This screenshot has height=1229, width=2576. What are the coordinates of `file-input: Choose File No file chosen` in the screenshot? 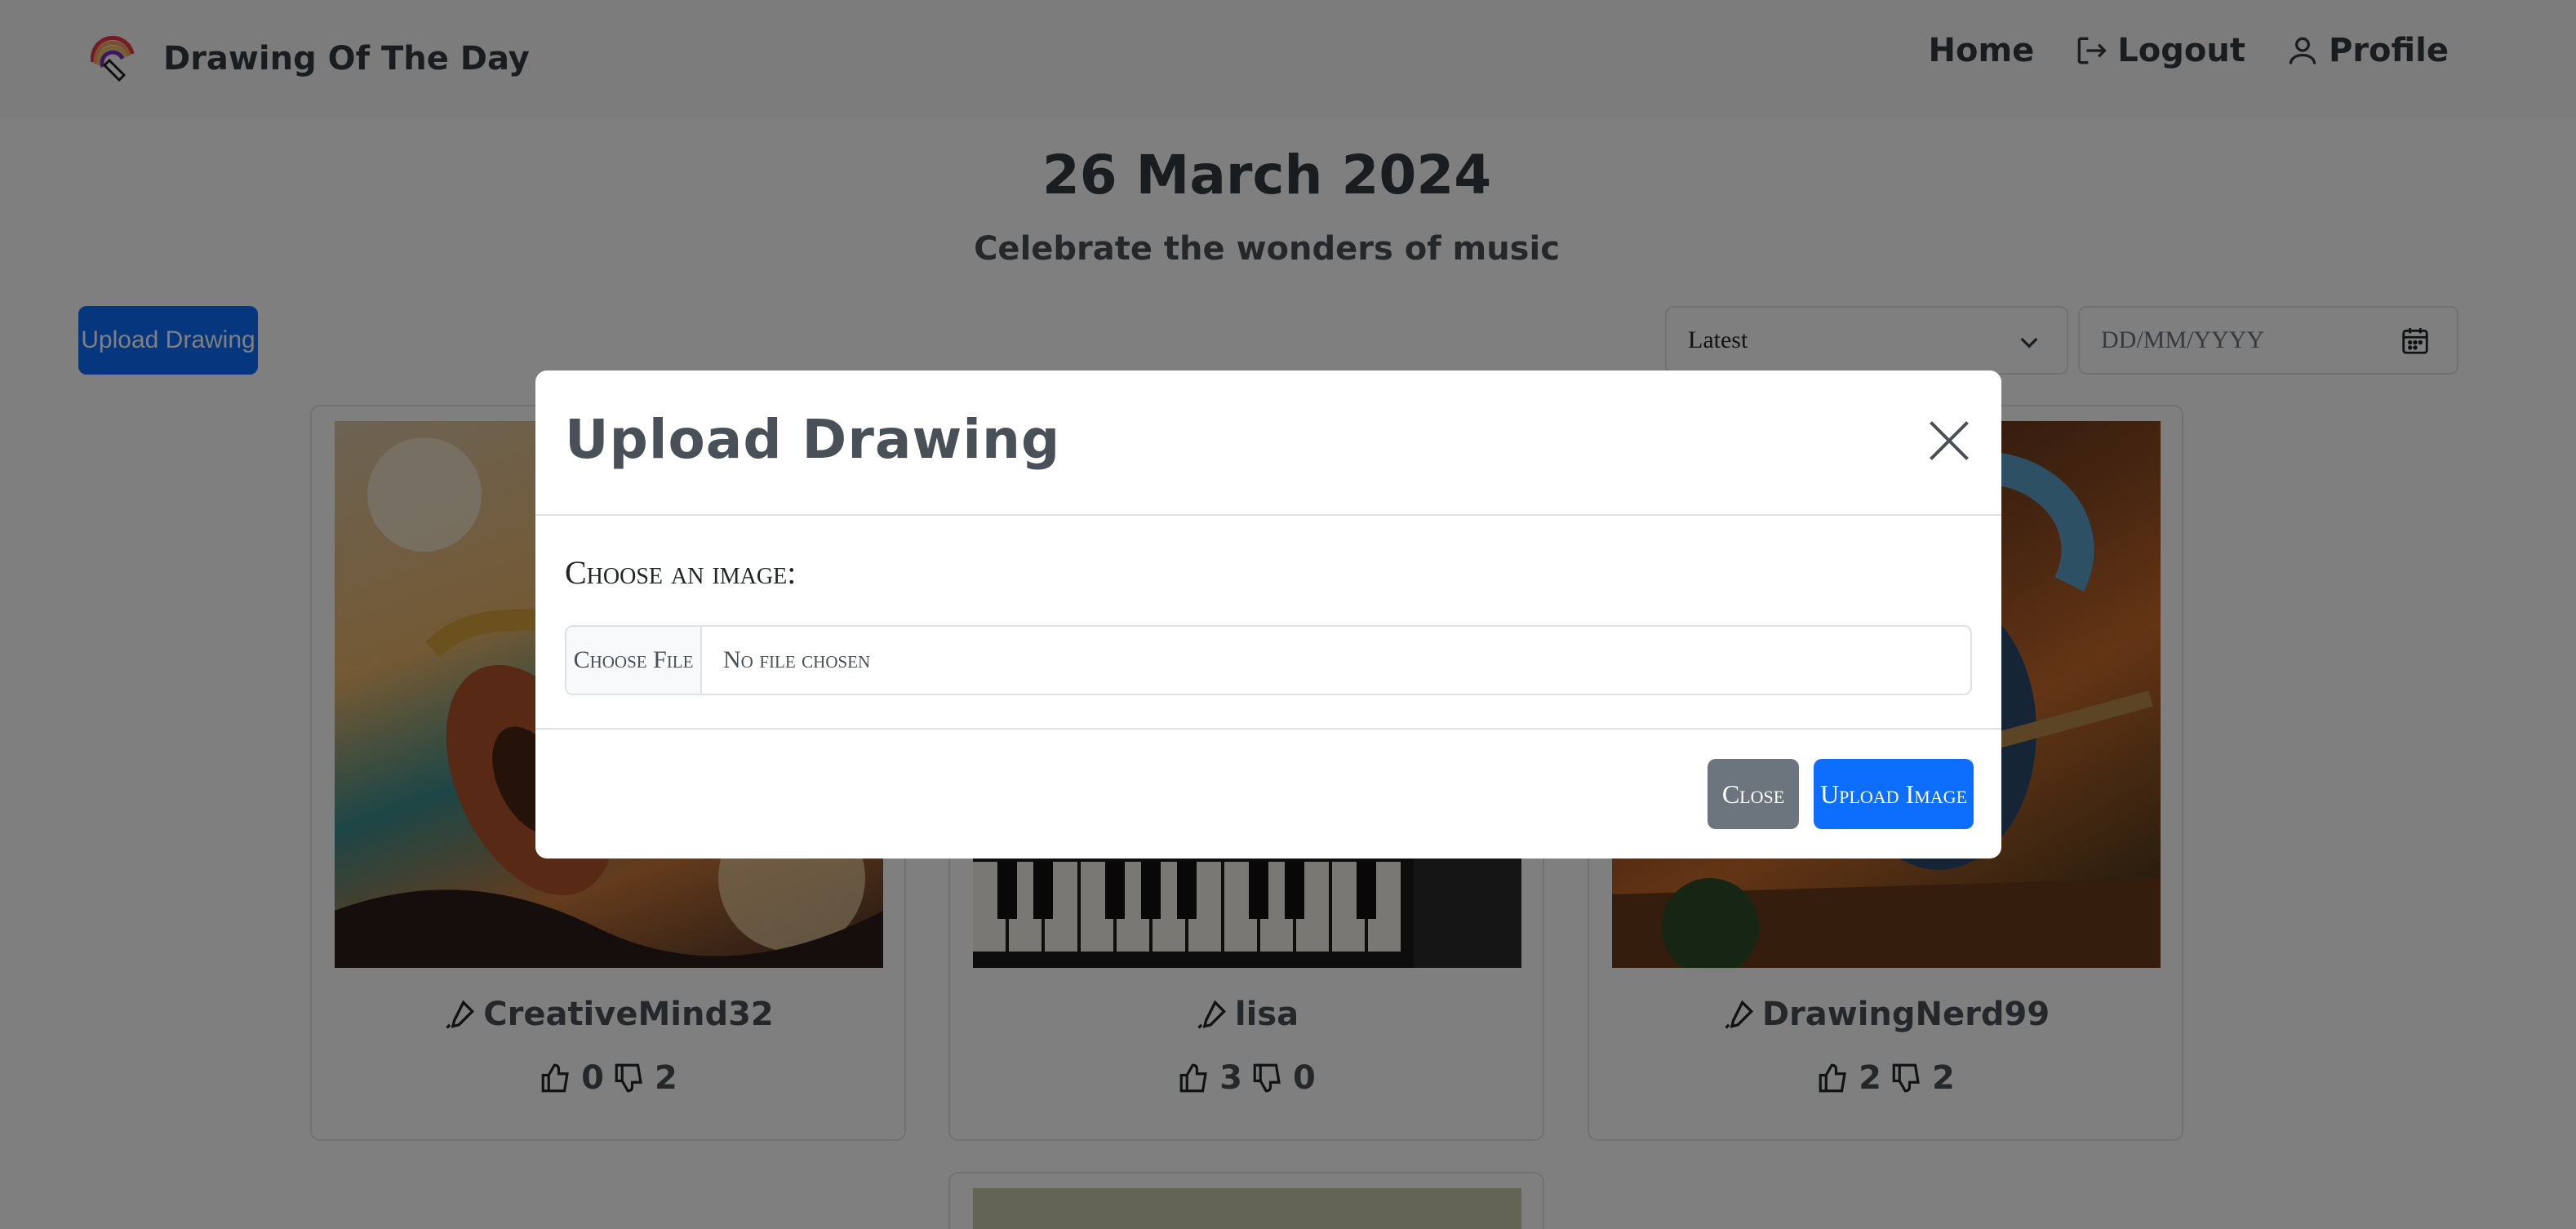 It's located at (1268, 660).